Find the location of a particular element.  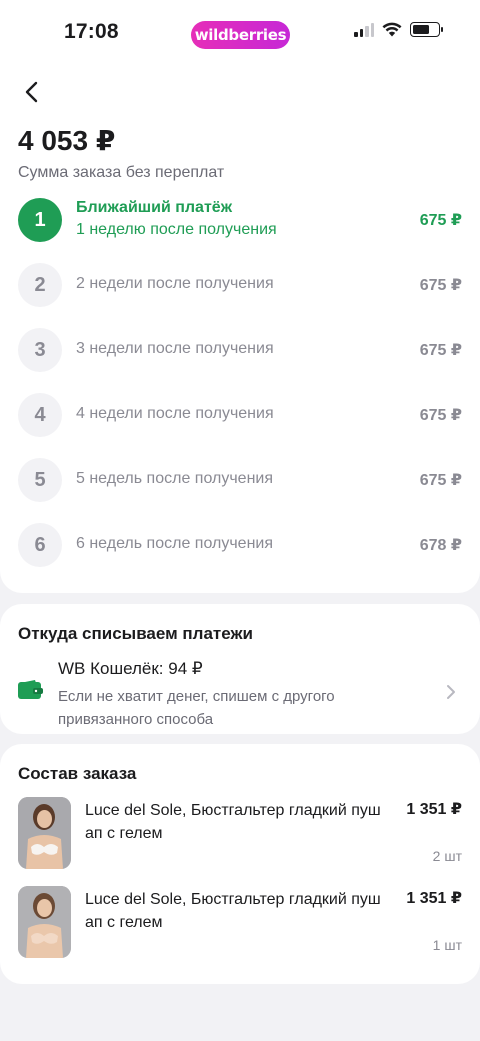

status-time: 17:08 is located at coordinates (91, 31).